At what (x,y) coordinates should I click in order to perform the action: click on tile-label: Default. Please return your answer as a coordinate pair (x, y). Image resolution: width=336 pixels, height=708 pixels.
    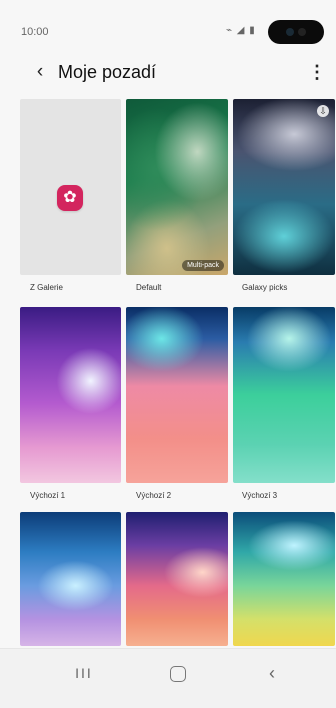
    Looking at the image, I should click on (149, 287).